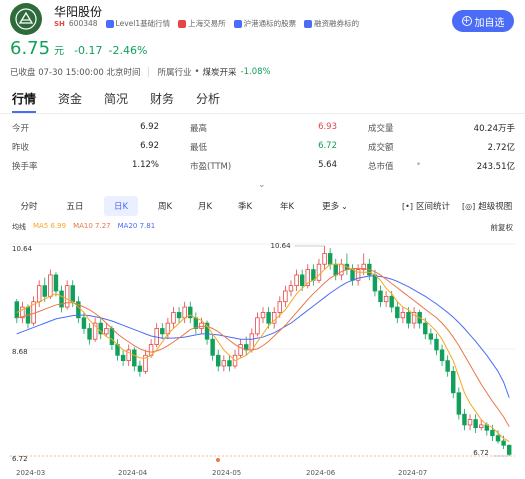 This screenshot has width=525, height=479. What do you see at coordinates (21, 129) in the screenshot?
I see `quote-label-open: 今开` at bounding box center [21, 129].